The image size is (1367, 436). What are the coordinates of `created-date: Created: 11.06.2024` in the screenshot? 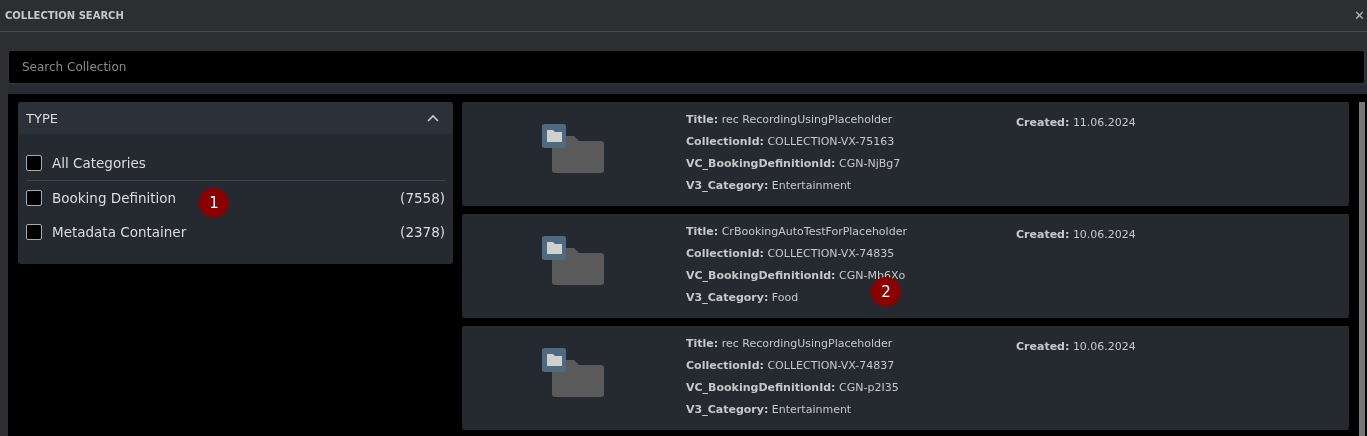 It's located at (1076, 122).